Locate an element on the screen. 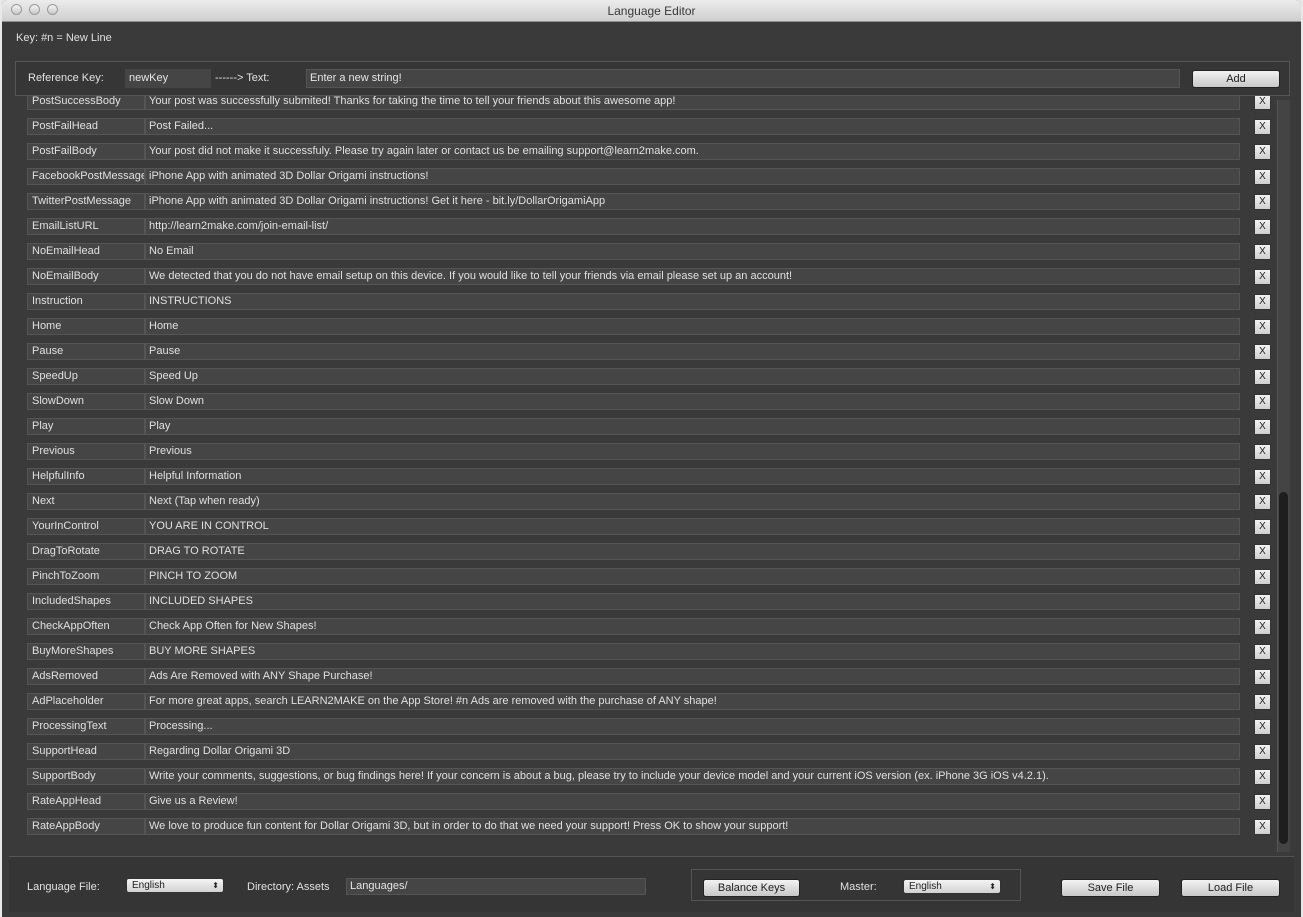  row-key-field: AdPlaceholder is located at coordinates (86, 701).